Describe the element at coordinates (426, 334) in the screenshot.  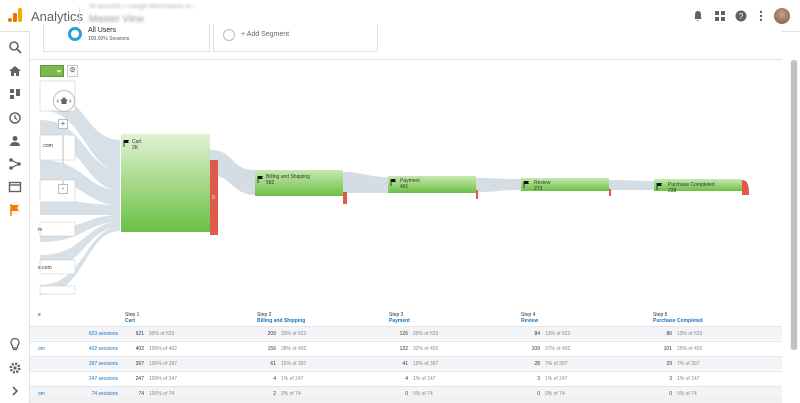
I see `row-percentage: 20% of 623` at that location.